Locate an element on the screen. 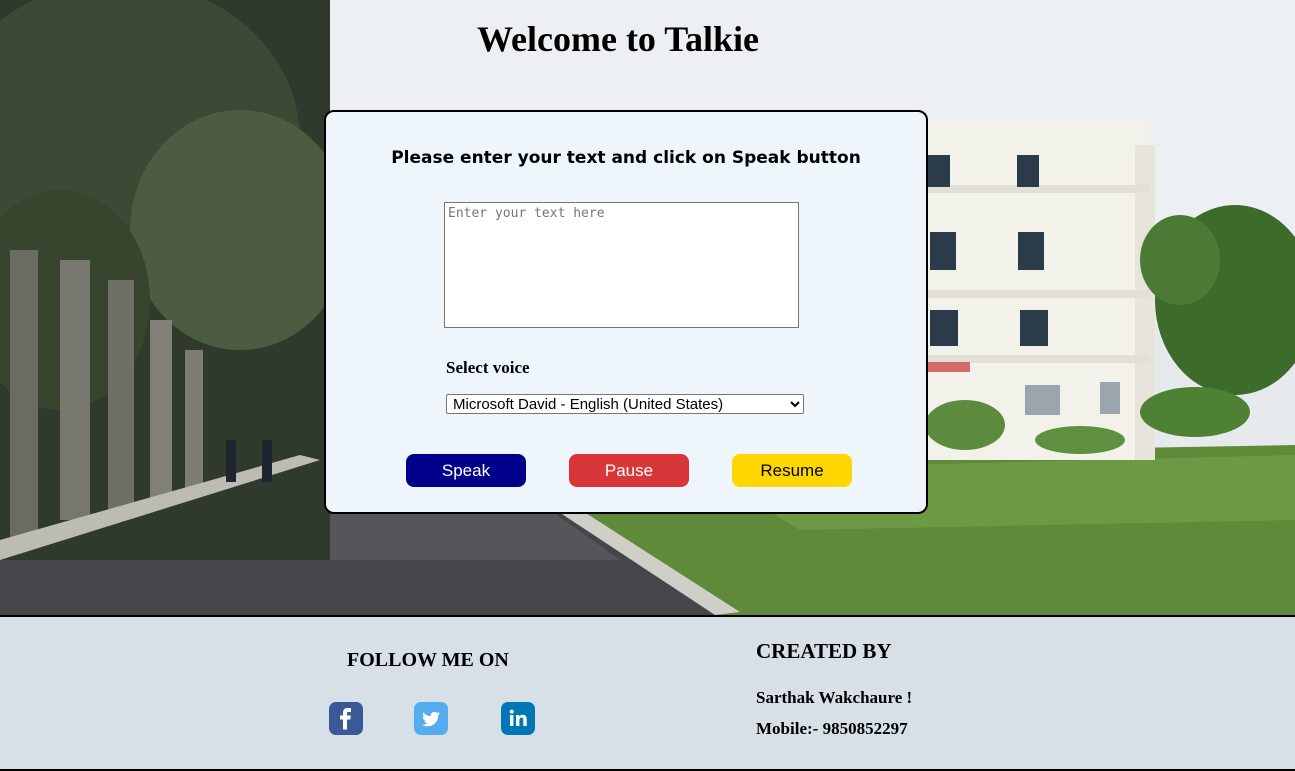  created-by-title: CREATED BY is located at coordinates (824, 651).